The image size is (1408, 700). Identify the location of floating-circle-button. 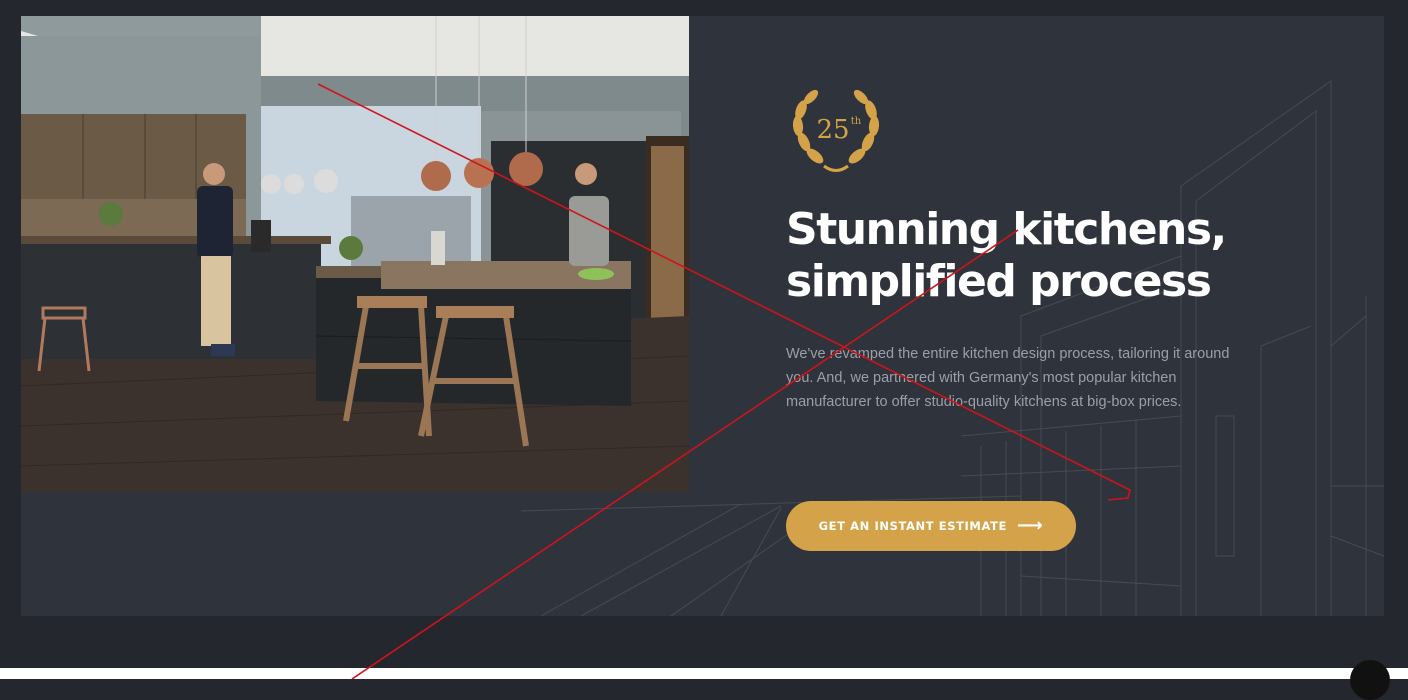
(1370, 680).